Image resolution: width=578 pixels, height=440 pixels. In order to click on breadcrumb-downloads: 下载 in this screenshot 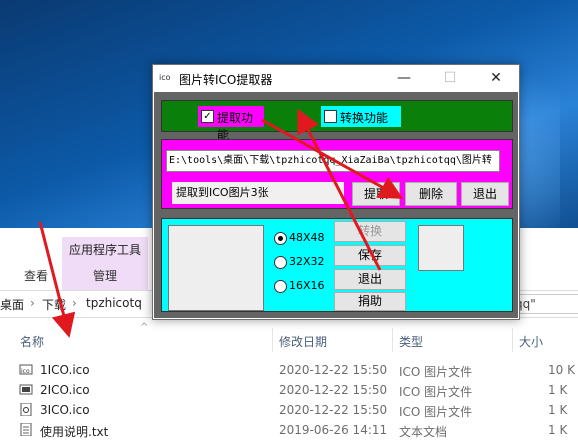, I will do `click(54, 304)`.